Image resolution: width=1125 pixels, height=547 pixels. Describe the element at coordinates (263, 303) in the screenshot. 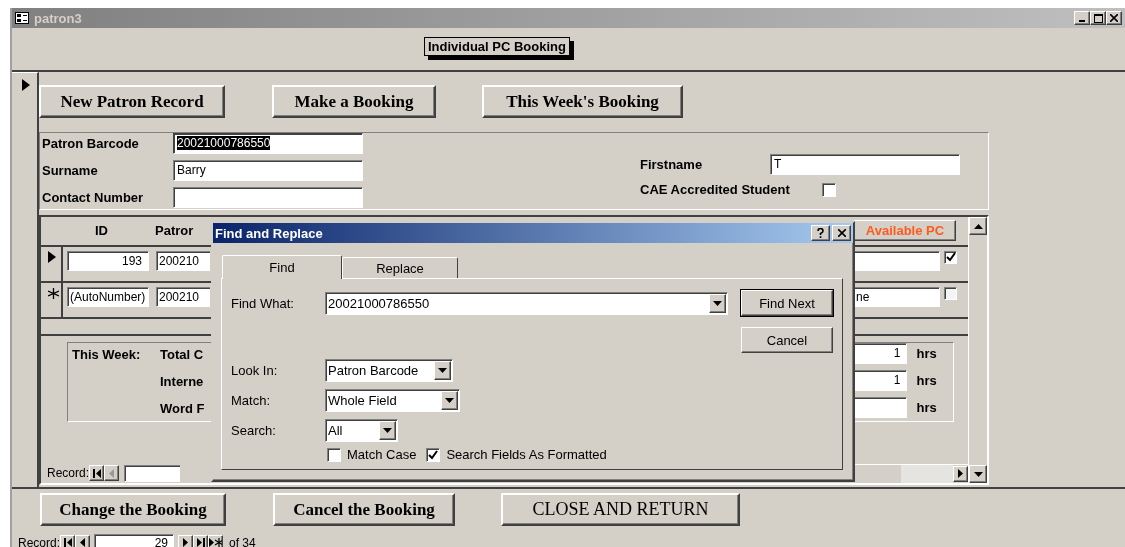

I see `field-label: Find What:` at that location.